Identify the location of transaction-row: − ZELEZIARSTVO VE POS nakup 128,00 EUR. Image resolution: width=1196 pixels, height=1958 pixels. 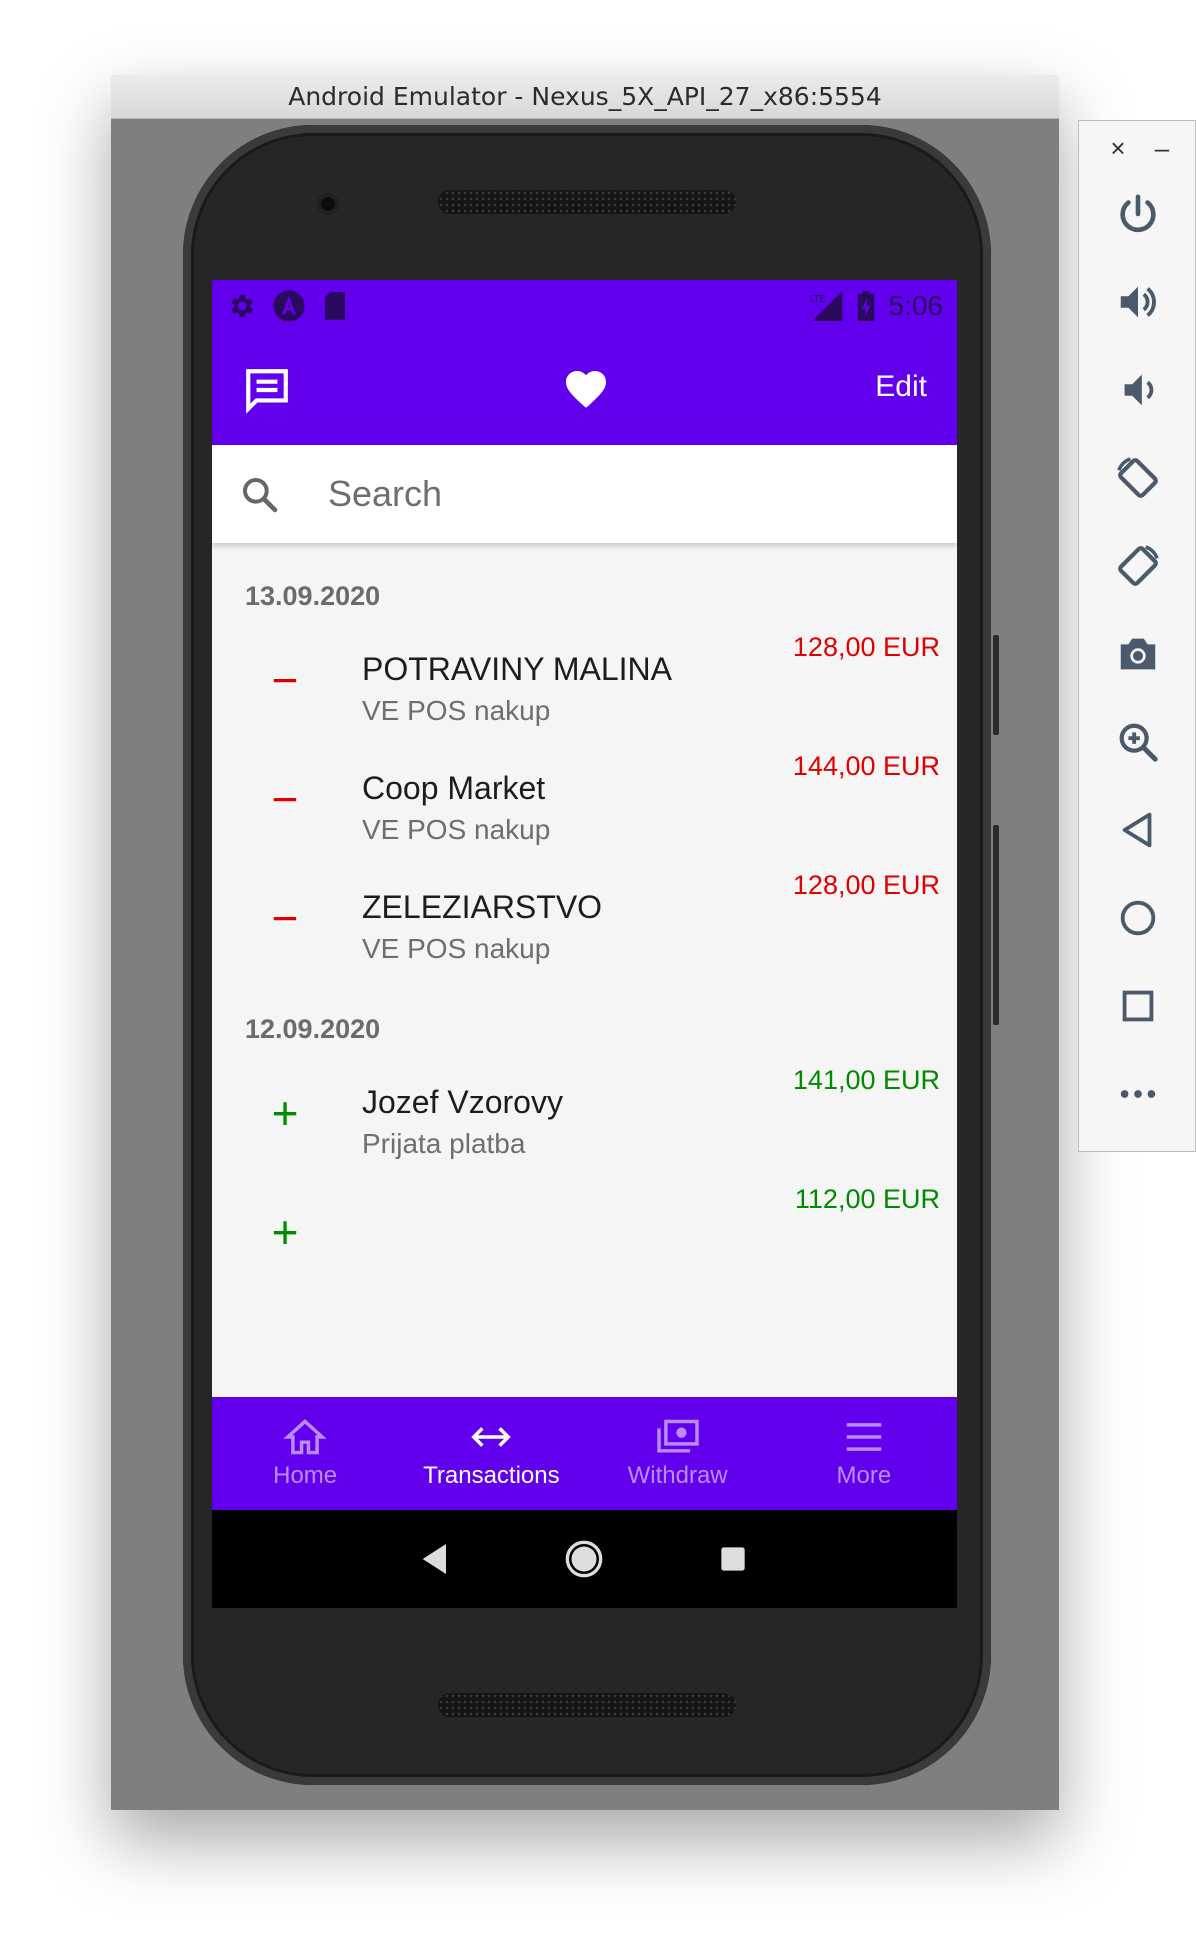
(584, 933).